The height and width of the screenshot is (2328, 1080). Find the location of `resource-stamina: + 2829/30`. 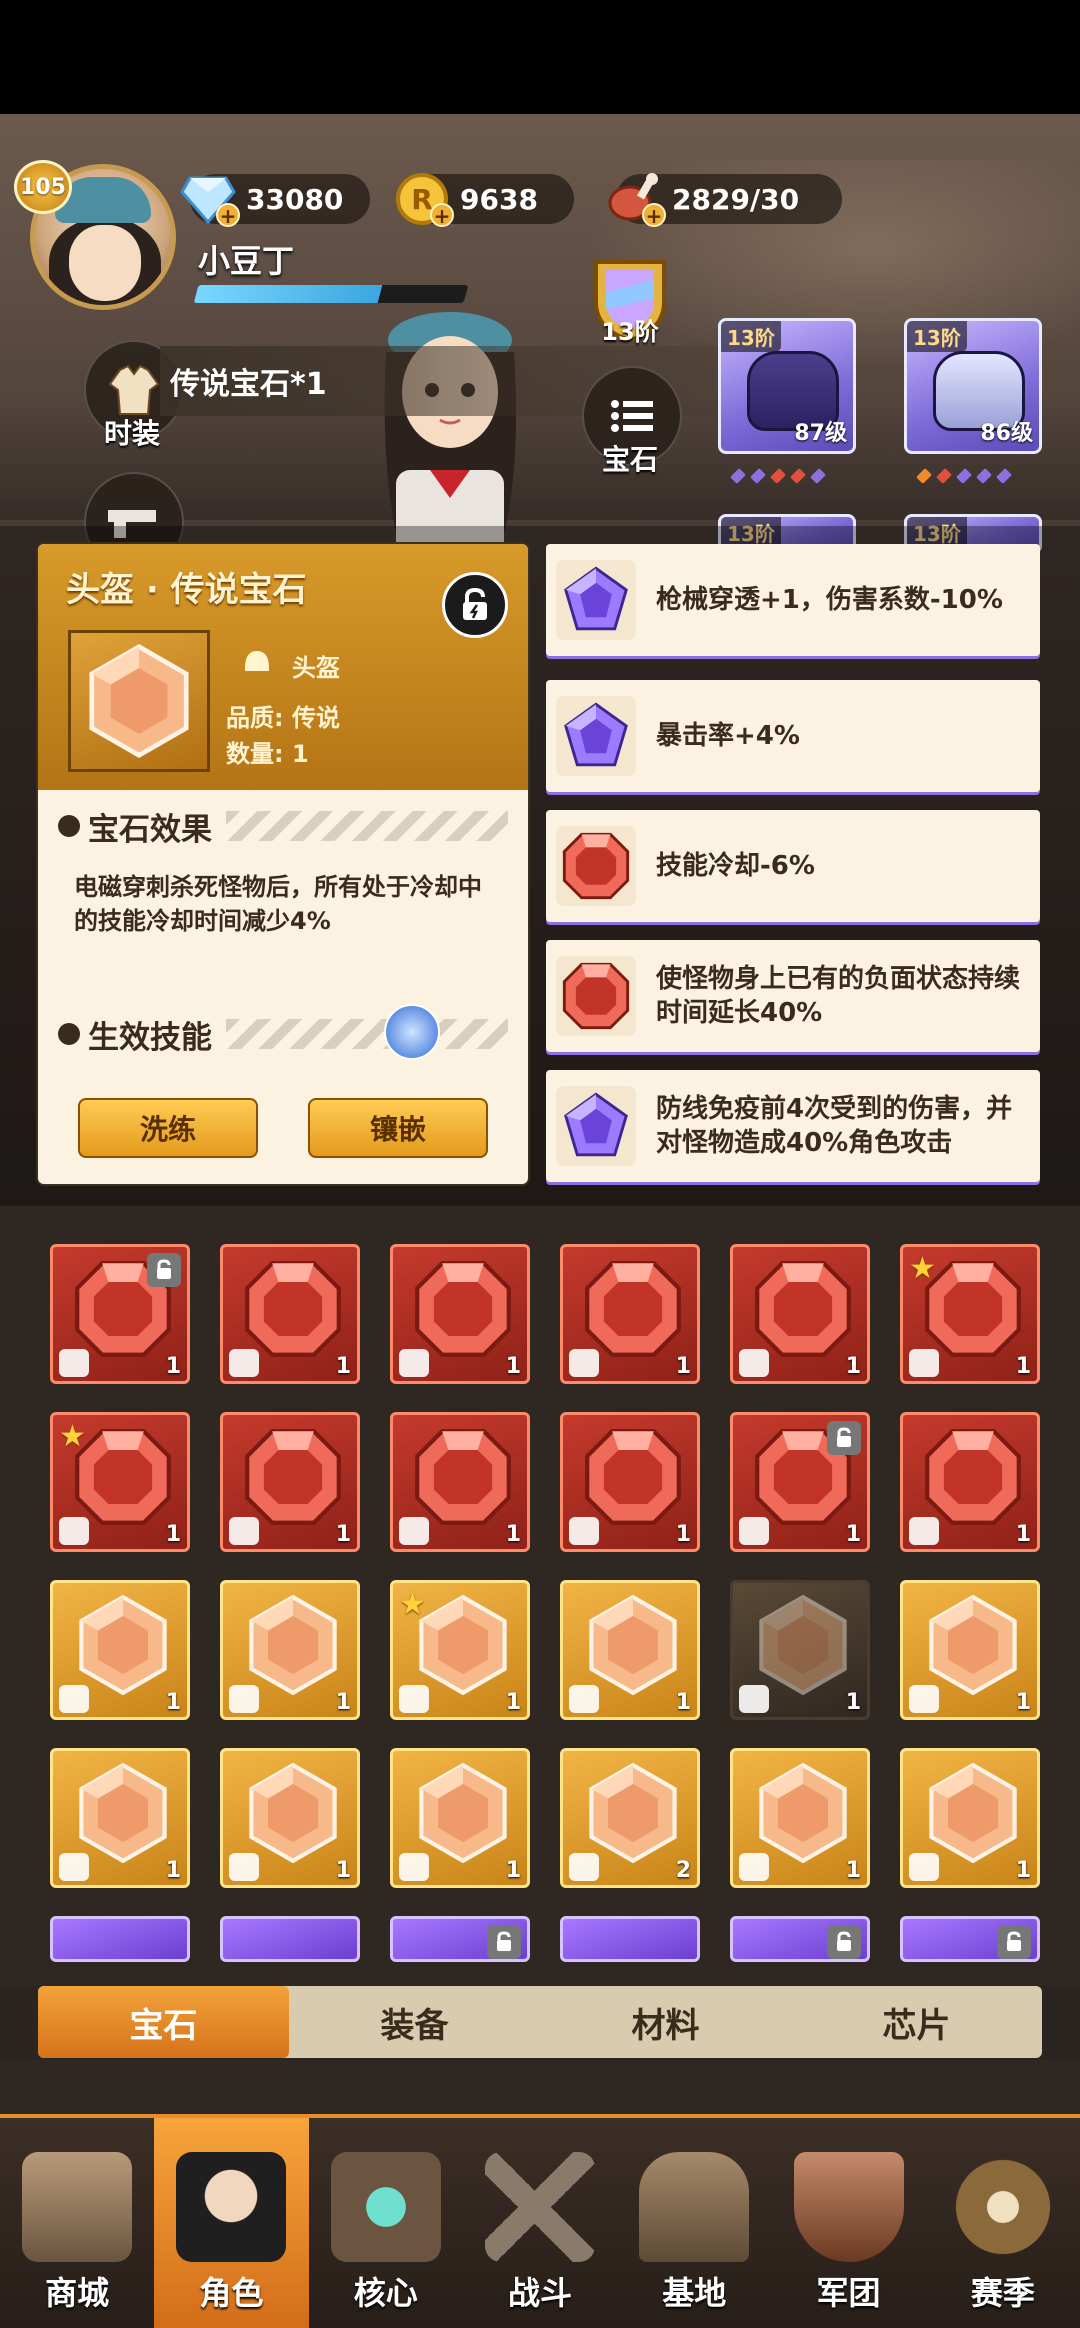

resource-stamina: + 2829/30 is located at coordinates (725, 200).